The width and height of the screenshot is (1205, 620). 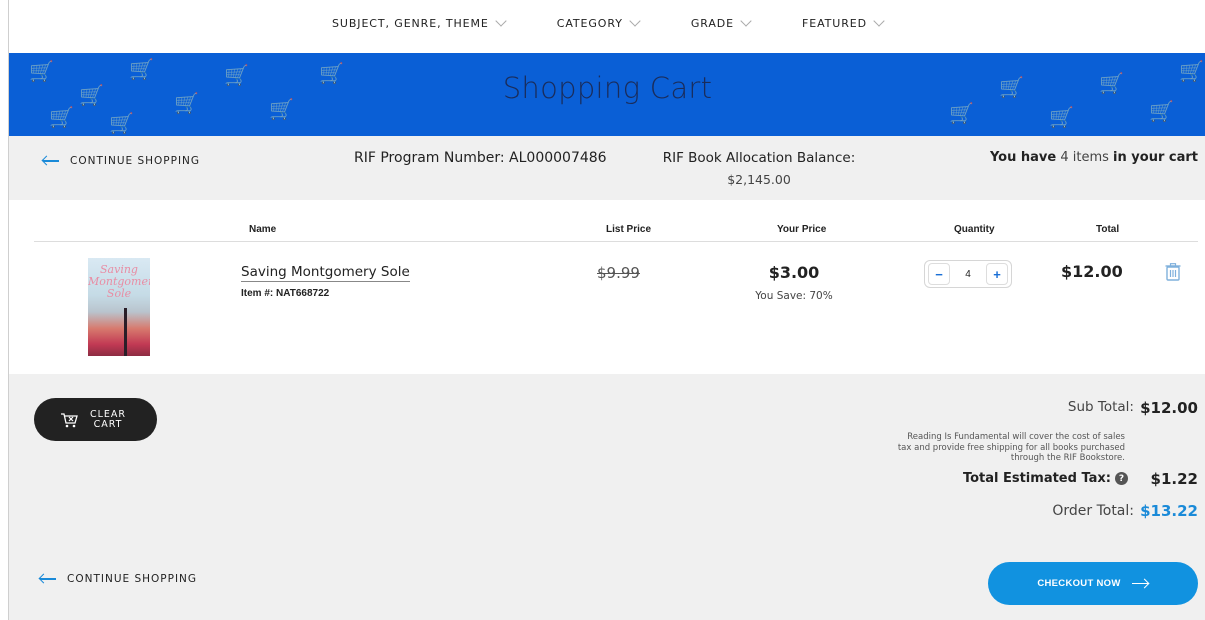 What do you see at coordinates (607, 88) in the screenshot?
I see `page-title: Shopping Cart` at bounding box center [607, 88].